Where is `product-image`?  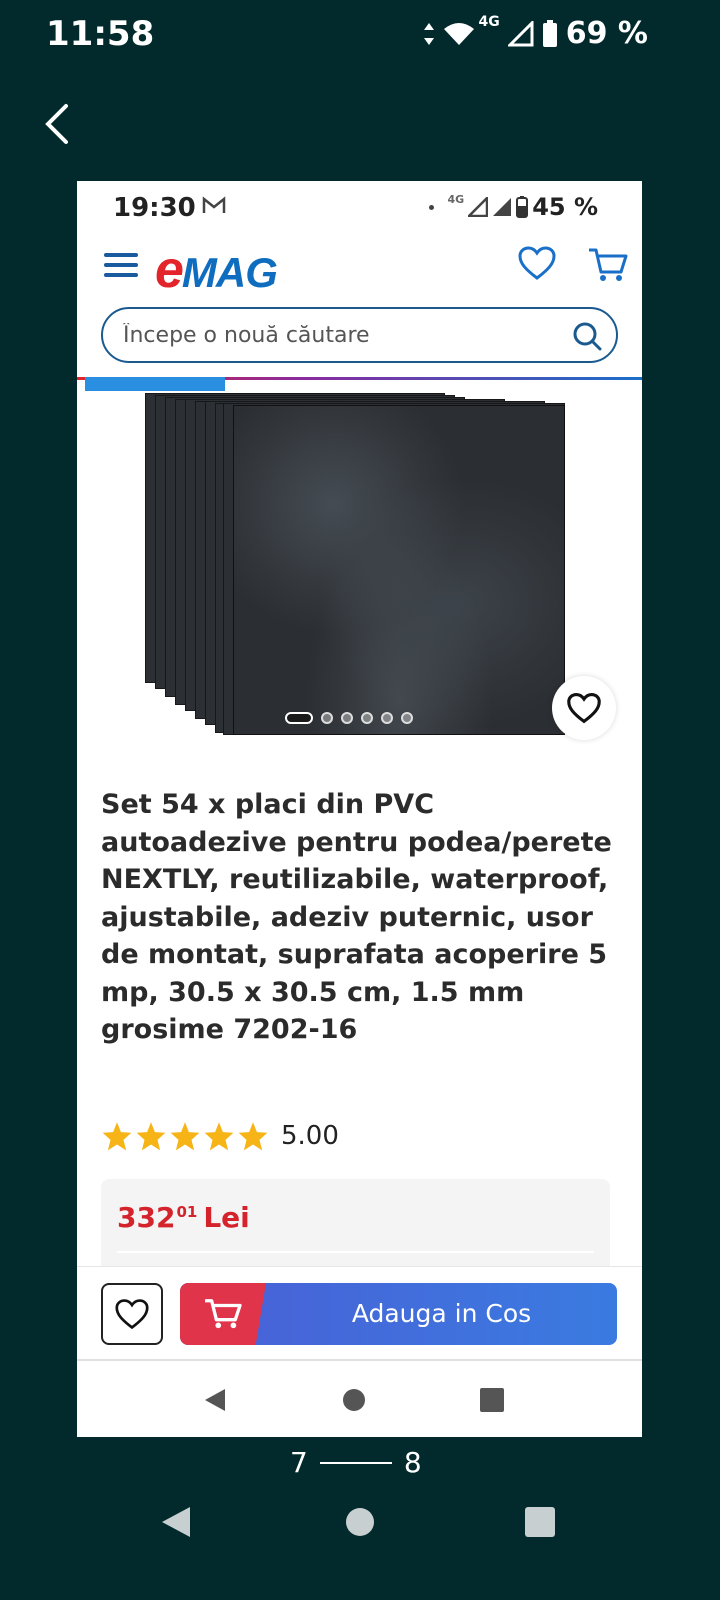
product-image is located at coordinates (355, 558).